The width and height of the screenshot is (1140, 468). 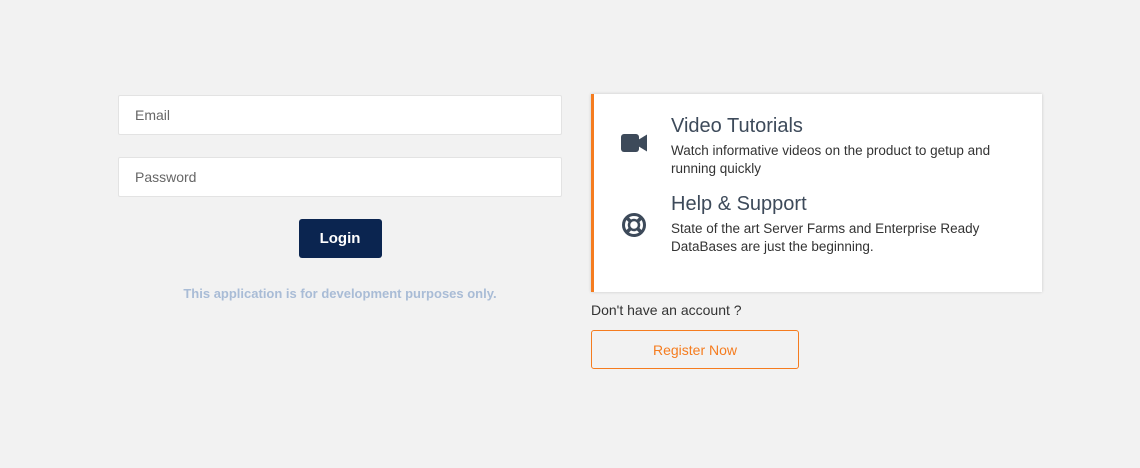 What do you see at coordinates (340, 115) in the screenshot?
I see `email-input` at bounding box center [340, 115].